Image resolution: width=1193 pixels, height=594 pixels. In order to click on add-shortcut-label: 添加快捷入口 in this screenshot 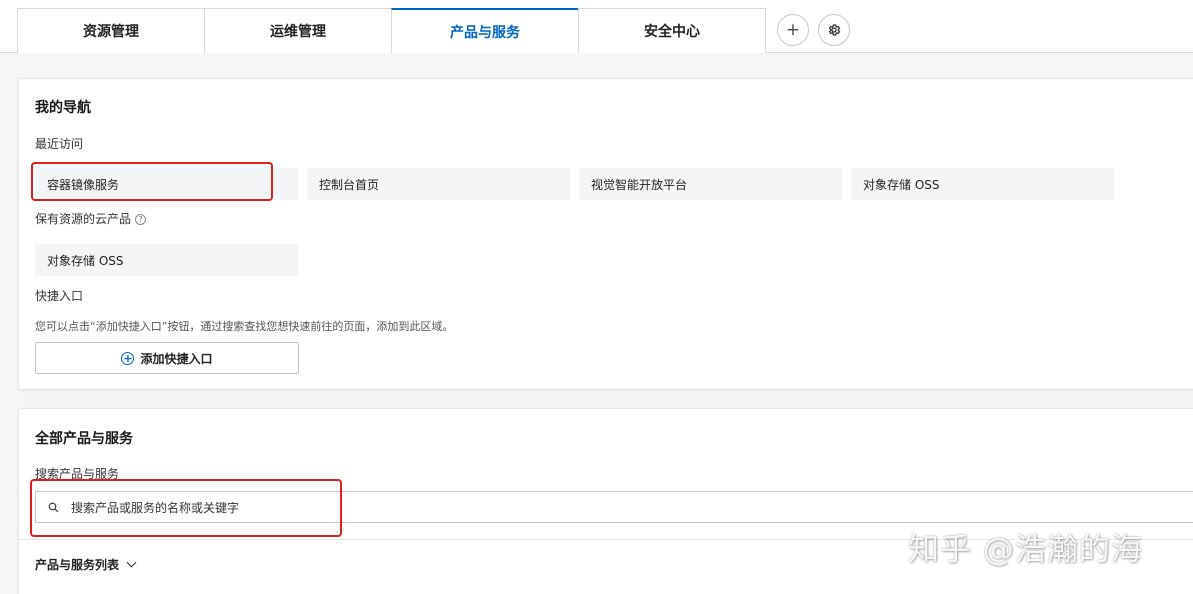, I will do `click(176, 358)`.